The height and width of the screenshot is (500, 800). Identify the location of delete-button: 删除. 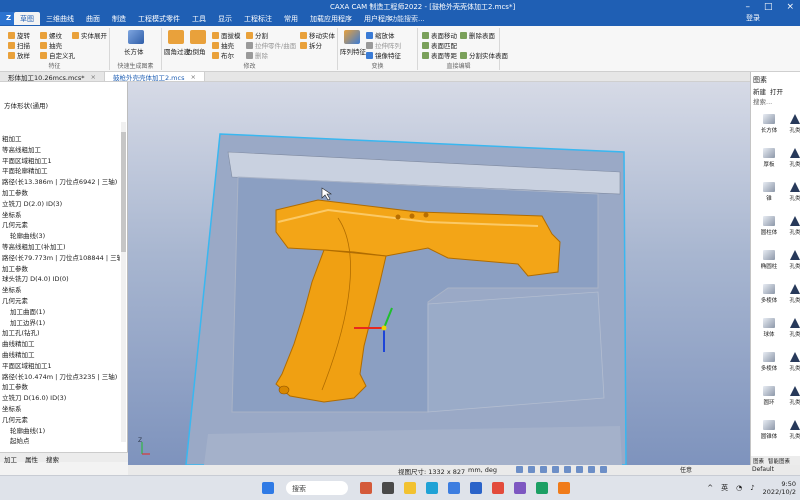
(257, 55).